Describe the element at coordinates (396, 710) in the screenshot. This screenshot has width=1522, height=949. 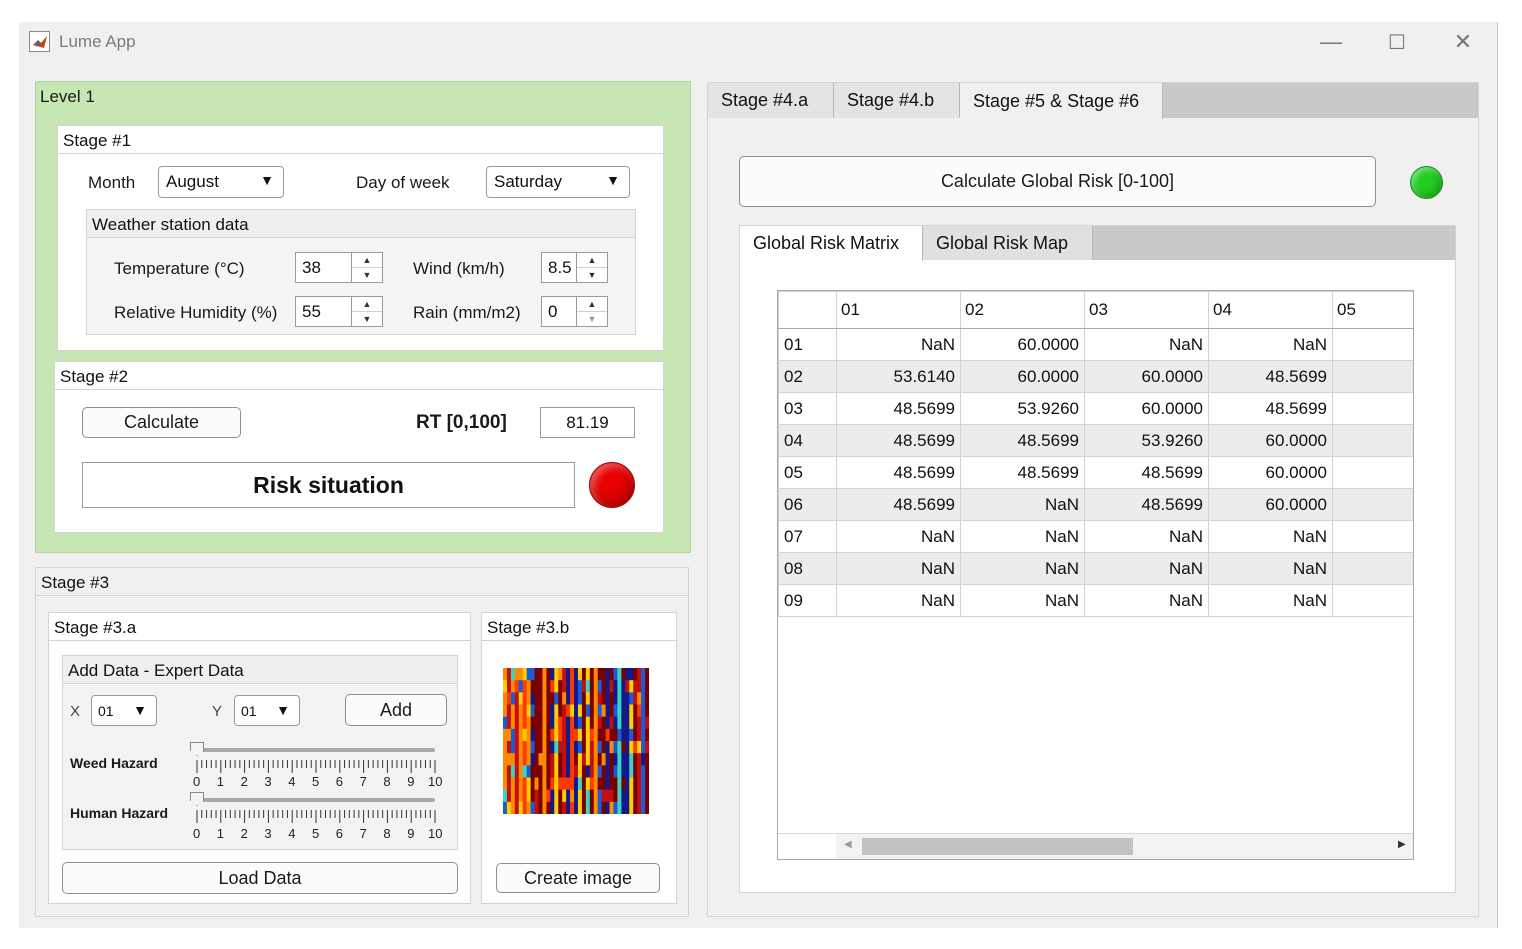
I see `add-button: Add` at that location.